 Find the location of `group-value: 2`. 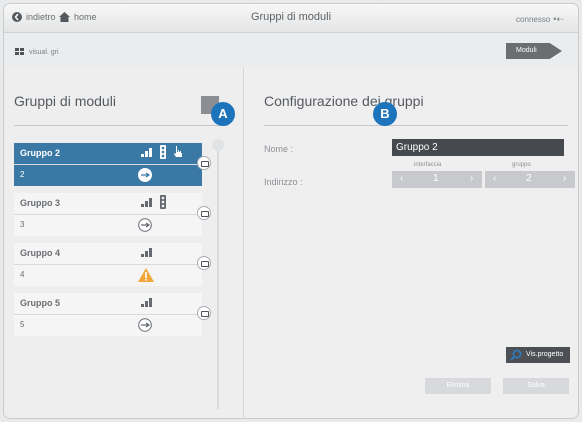

group-value: 2 is located at coordinates (529, 178).